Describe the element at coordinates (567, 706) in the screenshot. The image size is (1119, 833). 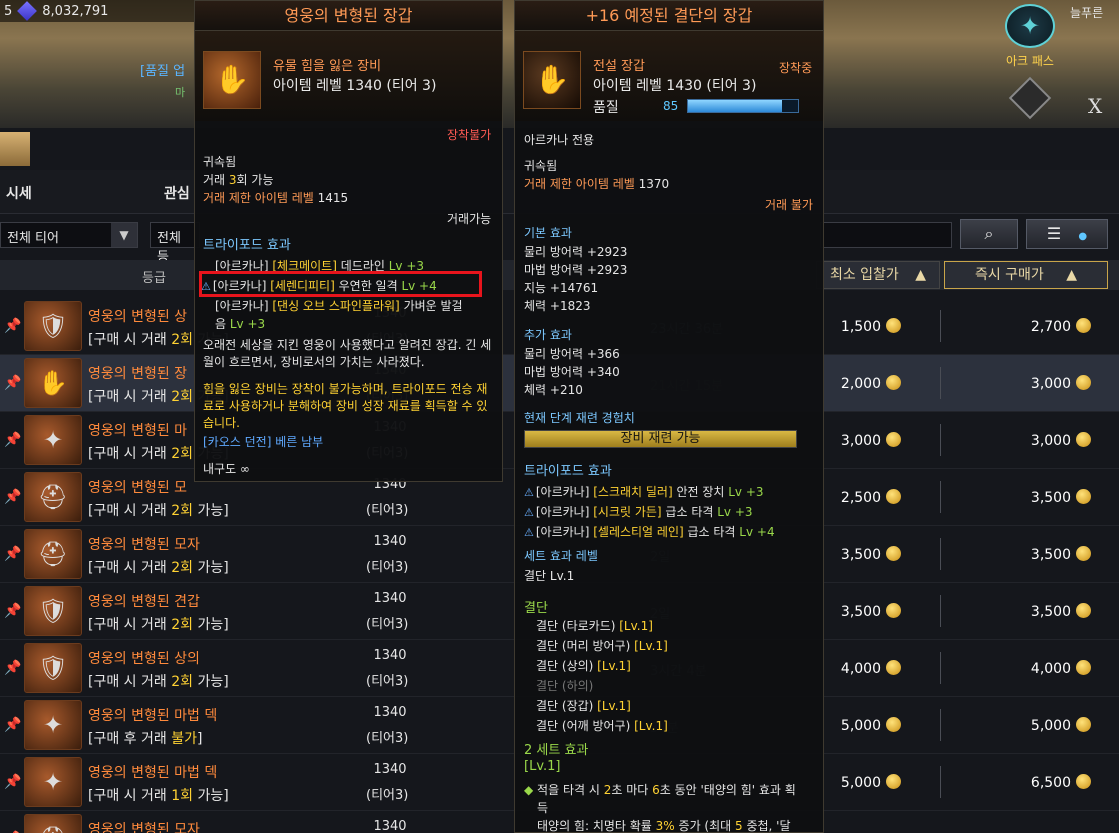
I see `set-item-name: 결단 (장갑)` at that location.